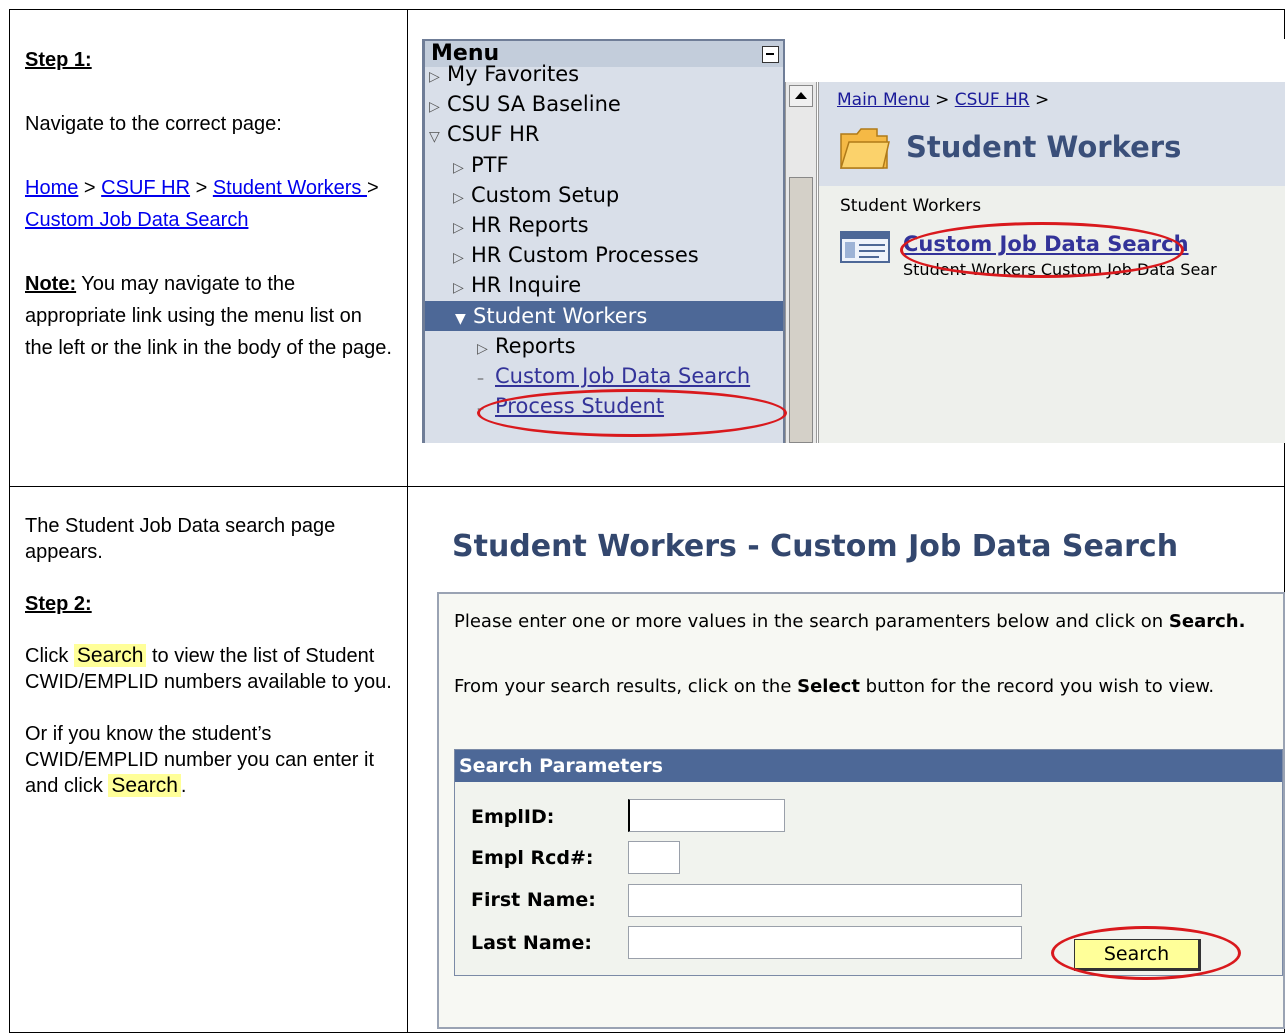  Describe the element at coordinates (864, 148) in the screenshot. I see `folder-icon` at that location.